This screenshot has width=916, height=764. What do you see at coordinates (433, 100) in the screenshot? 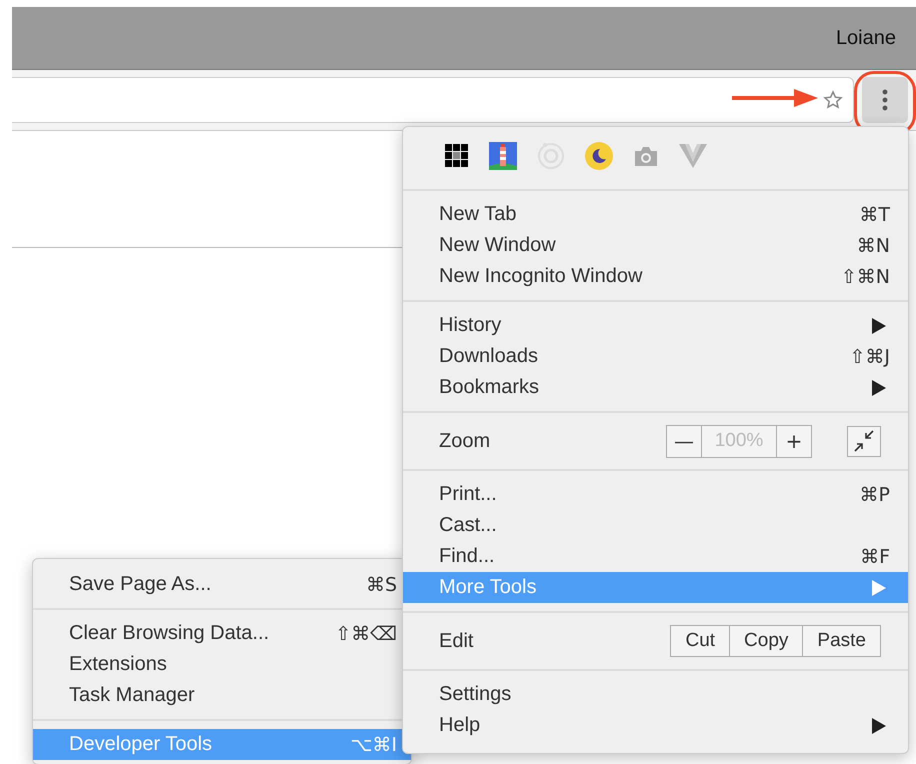
I see `address-field` at bounding box center [433, 100].